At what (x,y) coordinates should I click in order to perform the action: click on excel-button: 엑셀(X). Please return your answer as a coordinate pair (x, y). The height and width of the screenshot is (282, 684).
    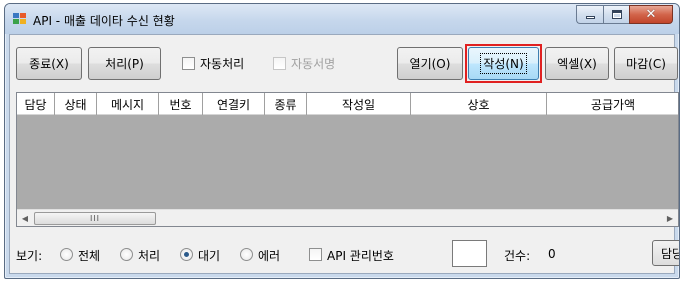
    Looking at the image, I should click on (577, 63).